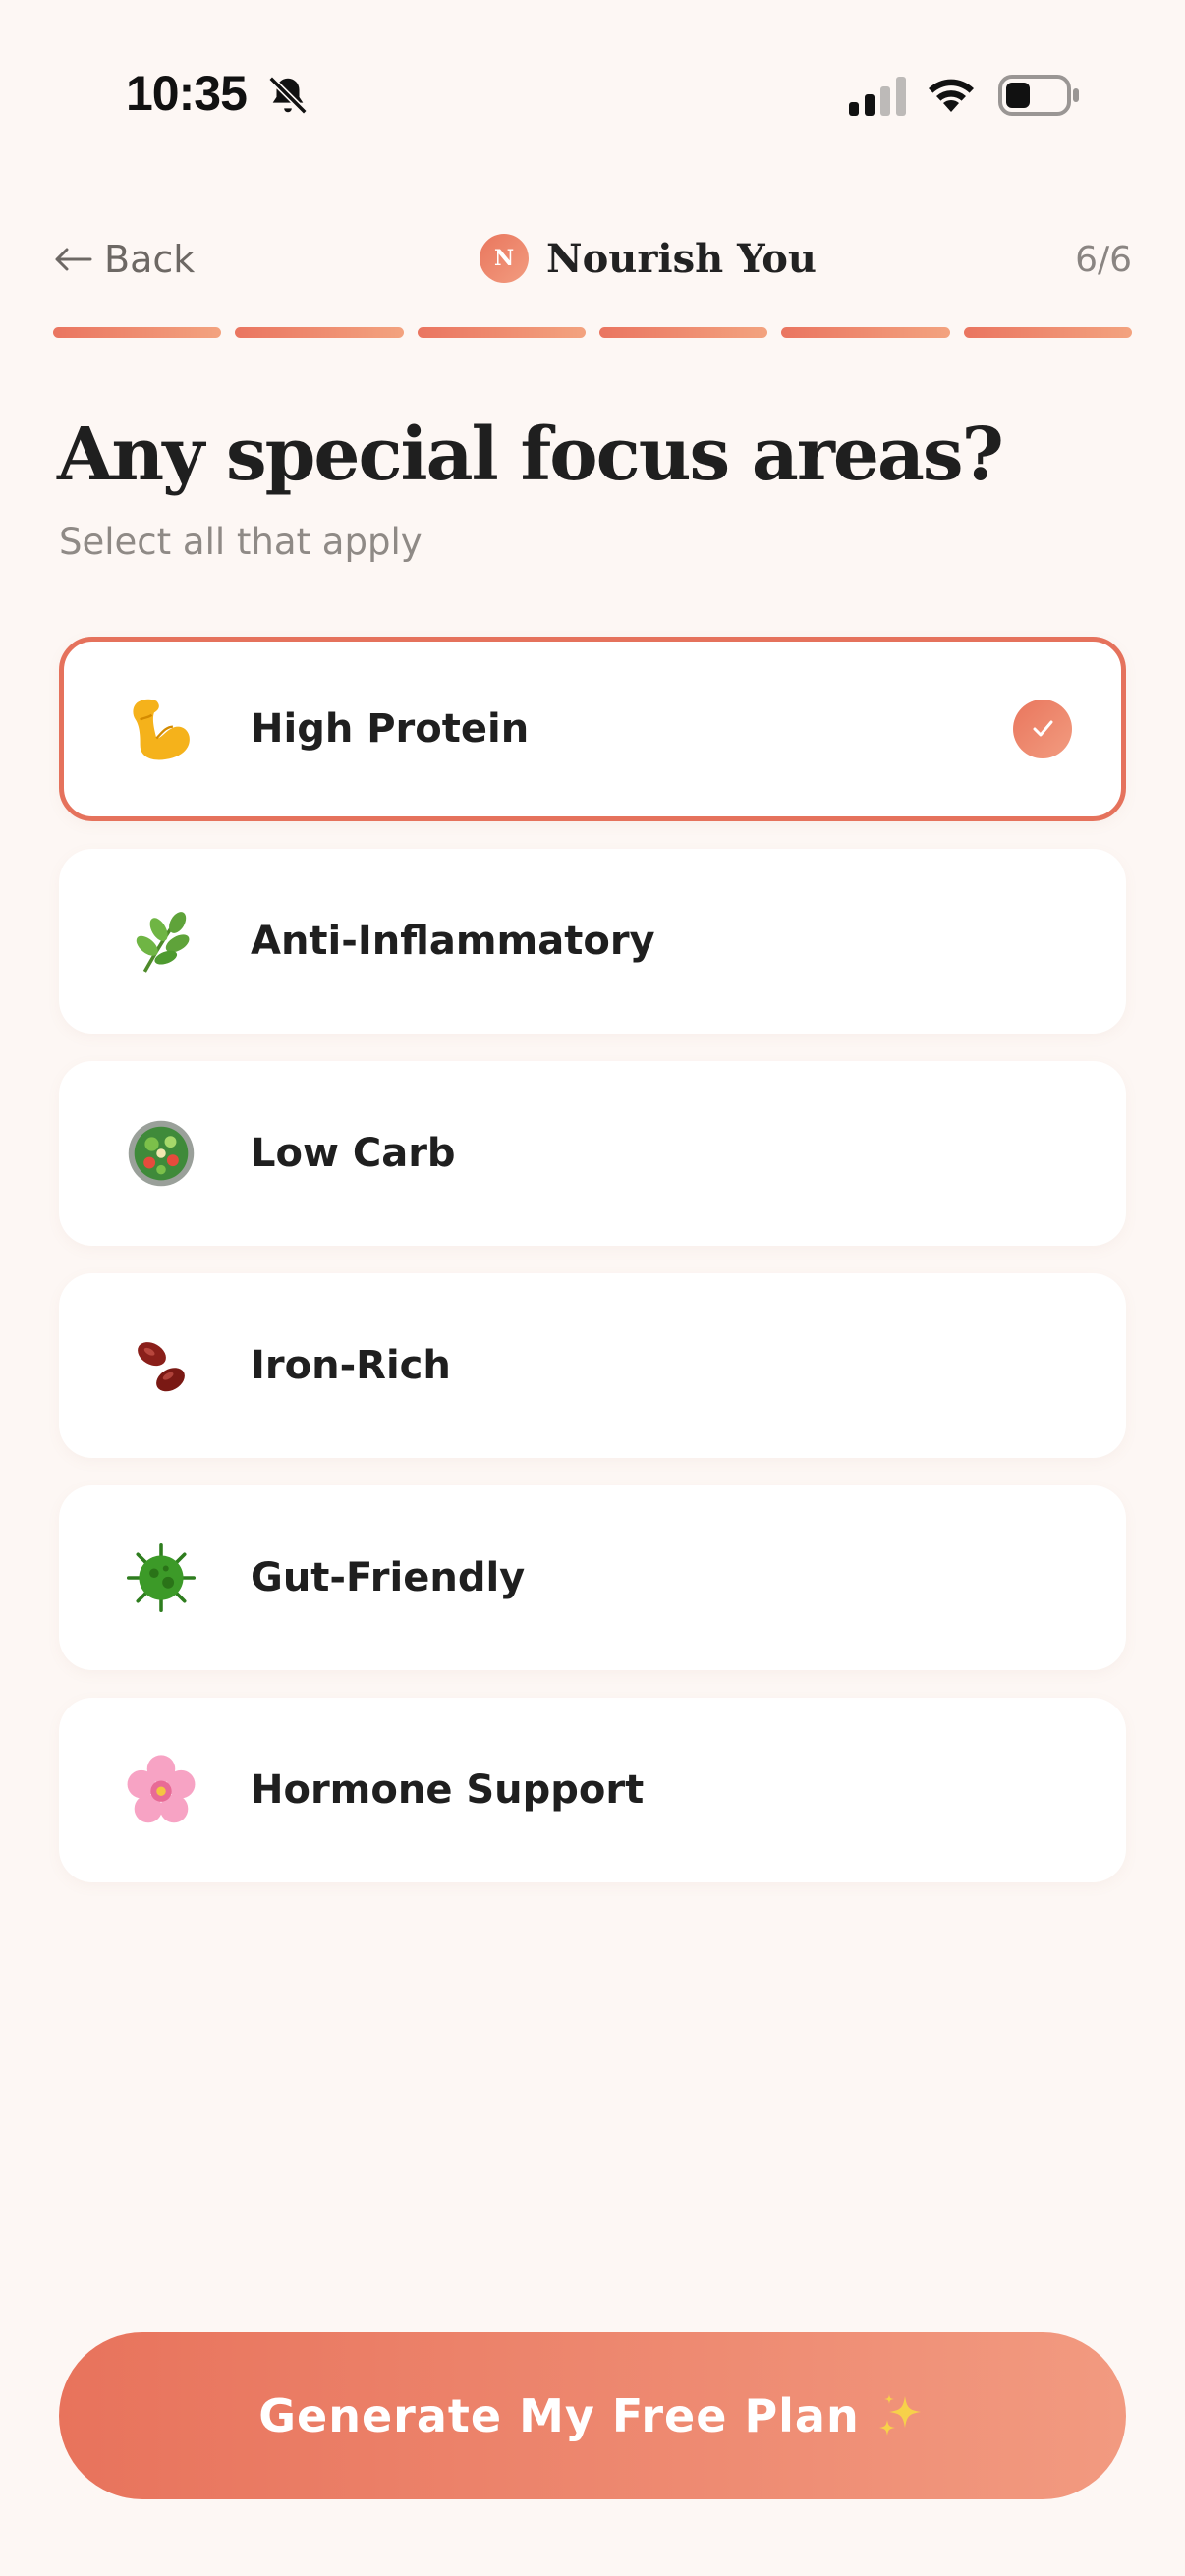 This screenshot has width=1185, height=2576. I want to click on option-label: High Protein, so click(391, 729).